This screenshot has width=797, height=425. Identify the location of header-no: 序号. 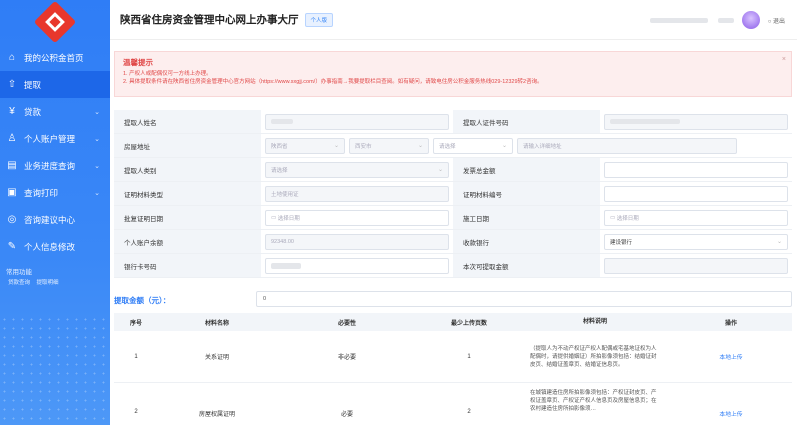
(135, 323).